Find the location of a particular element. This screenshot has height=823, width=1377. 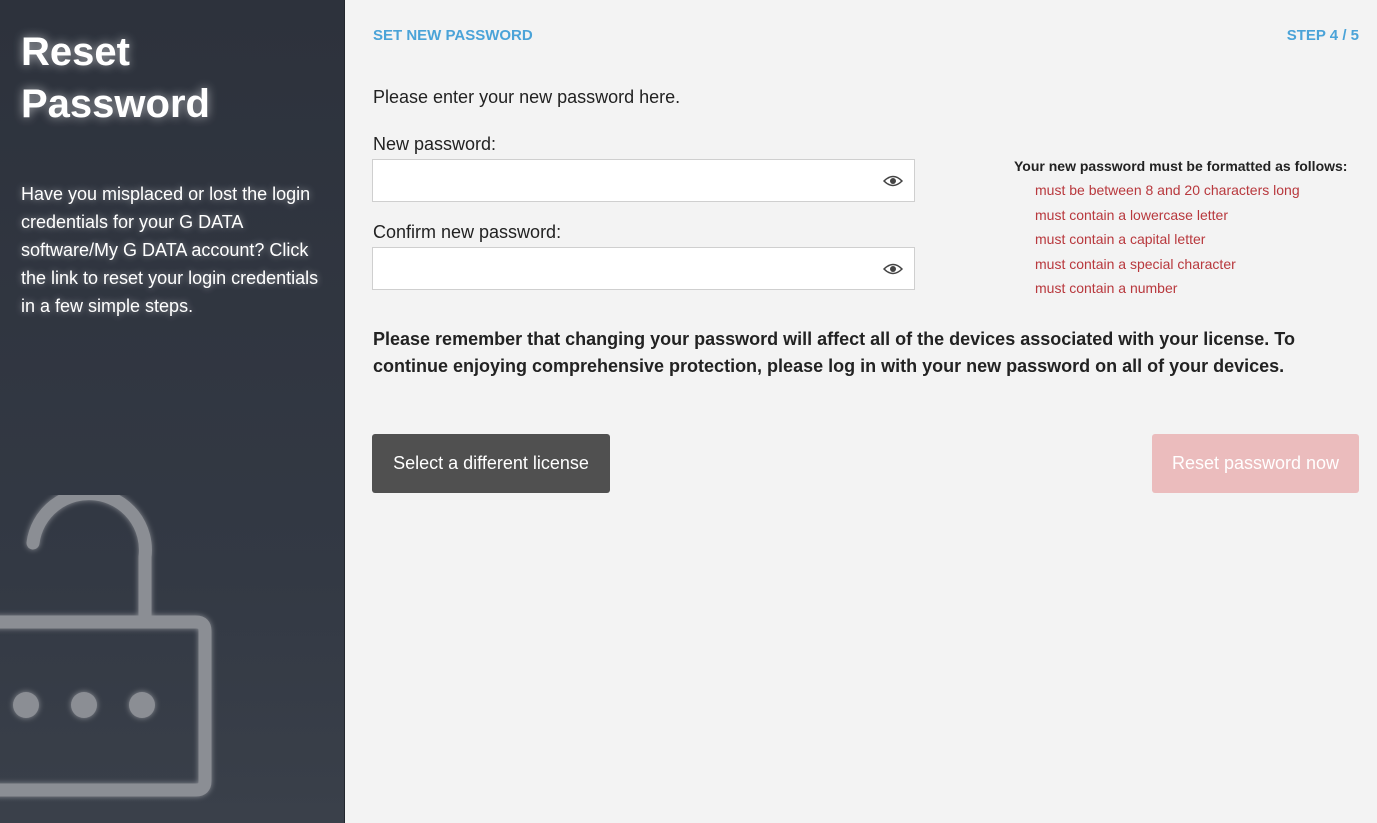

confirm-password-input is located at coordinates (618, 268).